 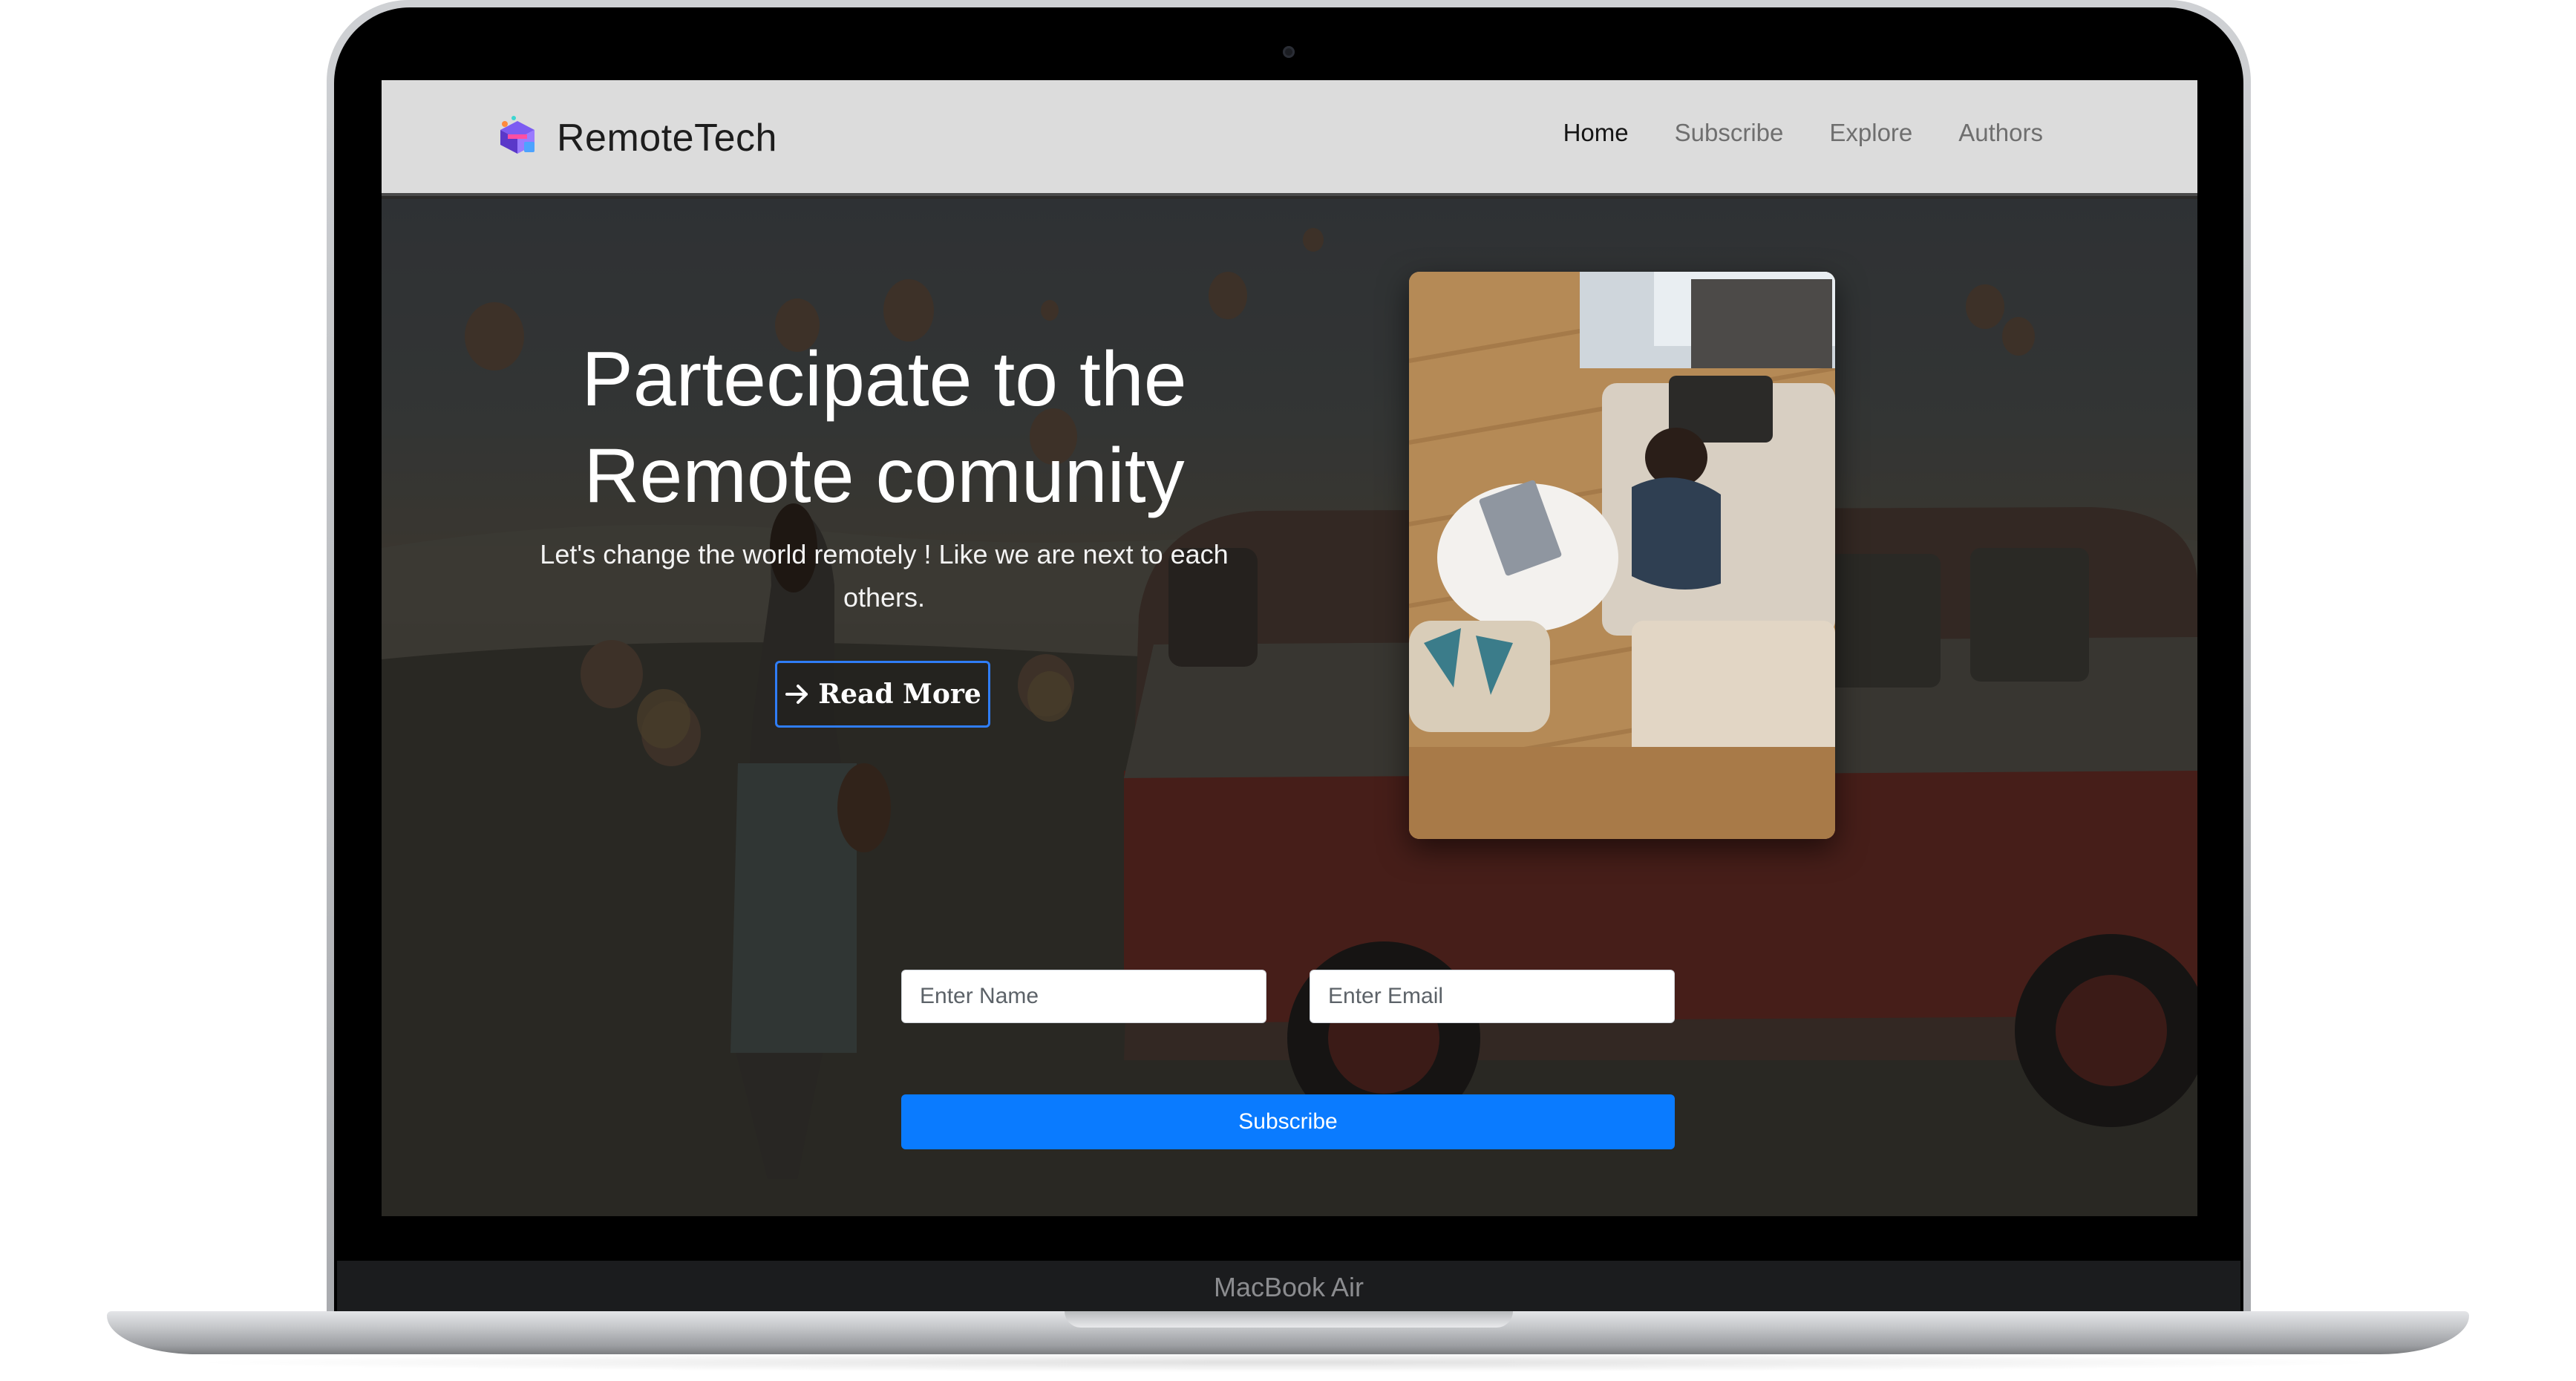 What do you see at coordinates (1084, 996) in the screenshot?
I see `name-input` at bounding box center [1084, 996].